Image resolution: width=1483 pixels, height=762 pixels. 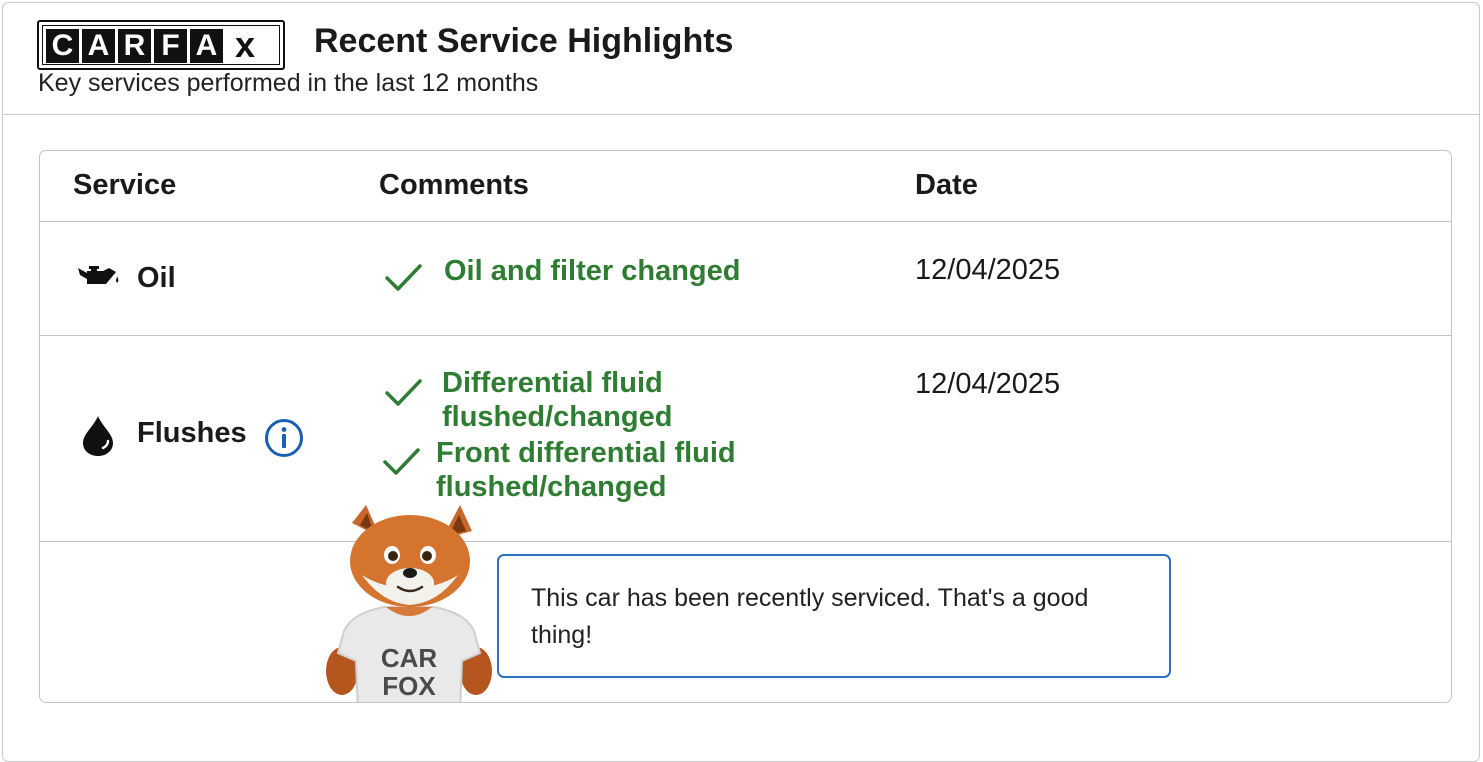 I want to click on table-header-row: Service Comments Date, so click(x=745, y=186).